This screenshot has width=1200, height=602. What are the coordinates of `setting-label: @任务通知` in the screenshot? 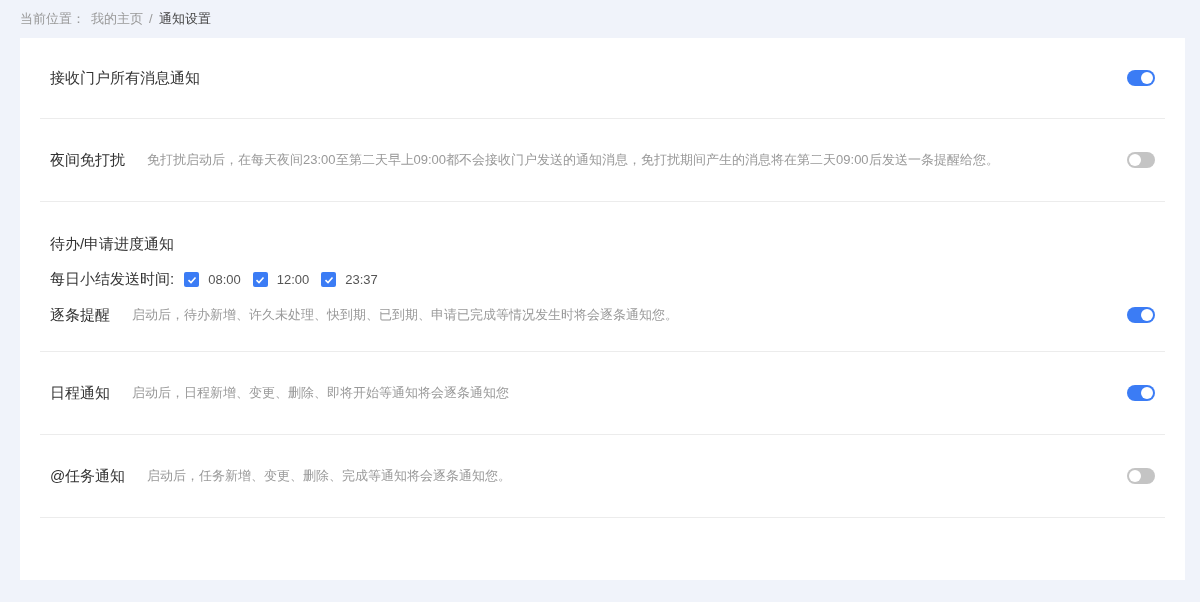 It's located at (88, 475).